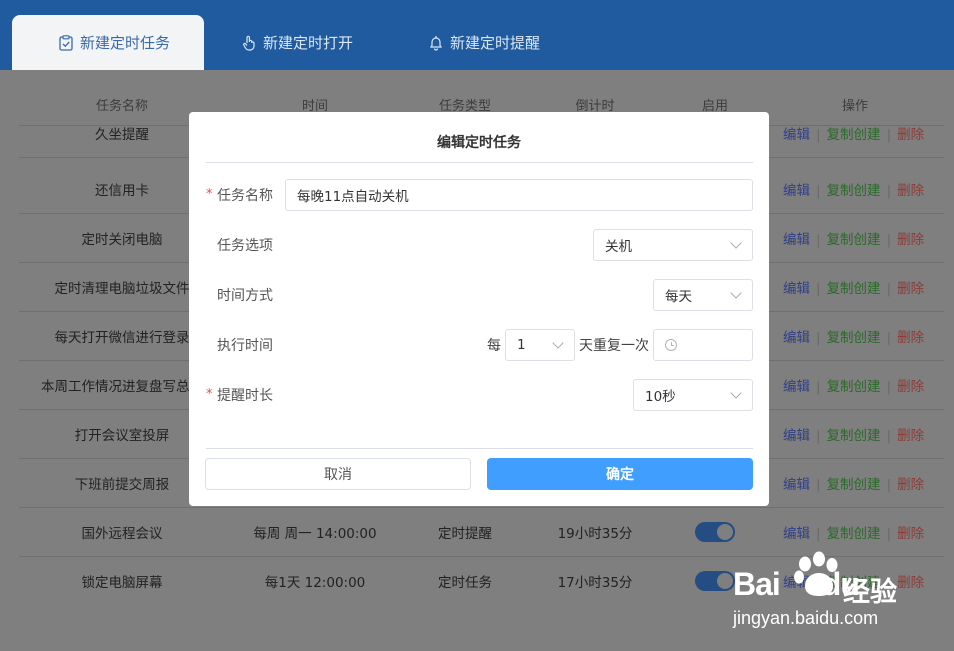 This screenshot has height=651, width=954. What do you see at coordinates (353, 197) in the screenshot?
I see `task-name-value: 每晚11点自动关机` at bounding box center [353, 197].